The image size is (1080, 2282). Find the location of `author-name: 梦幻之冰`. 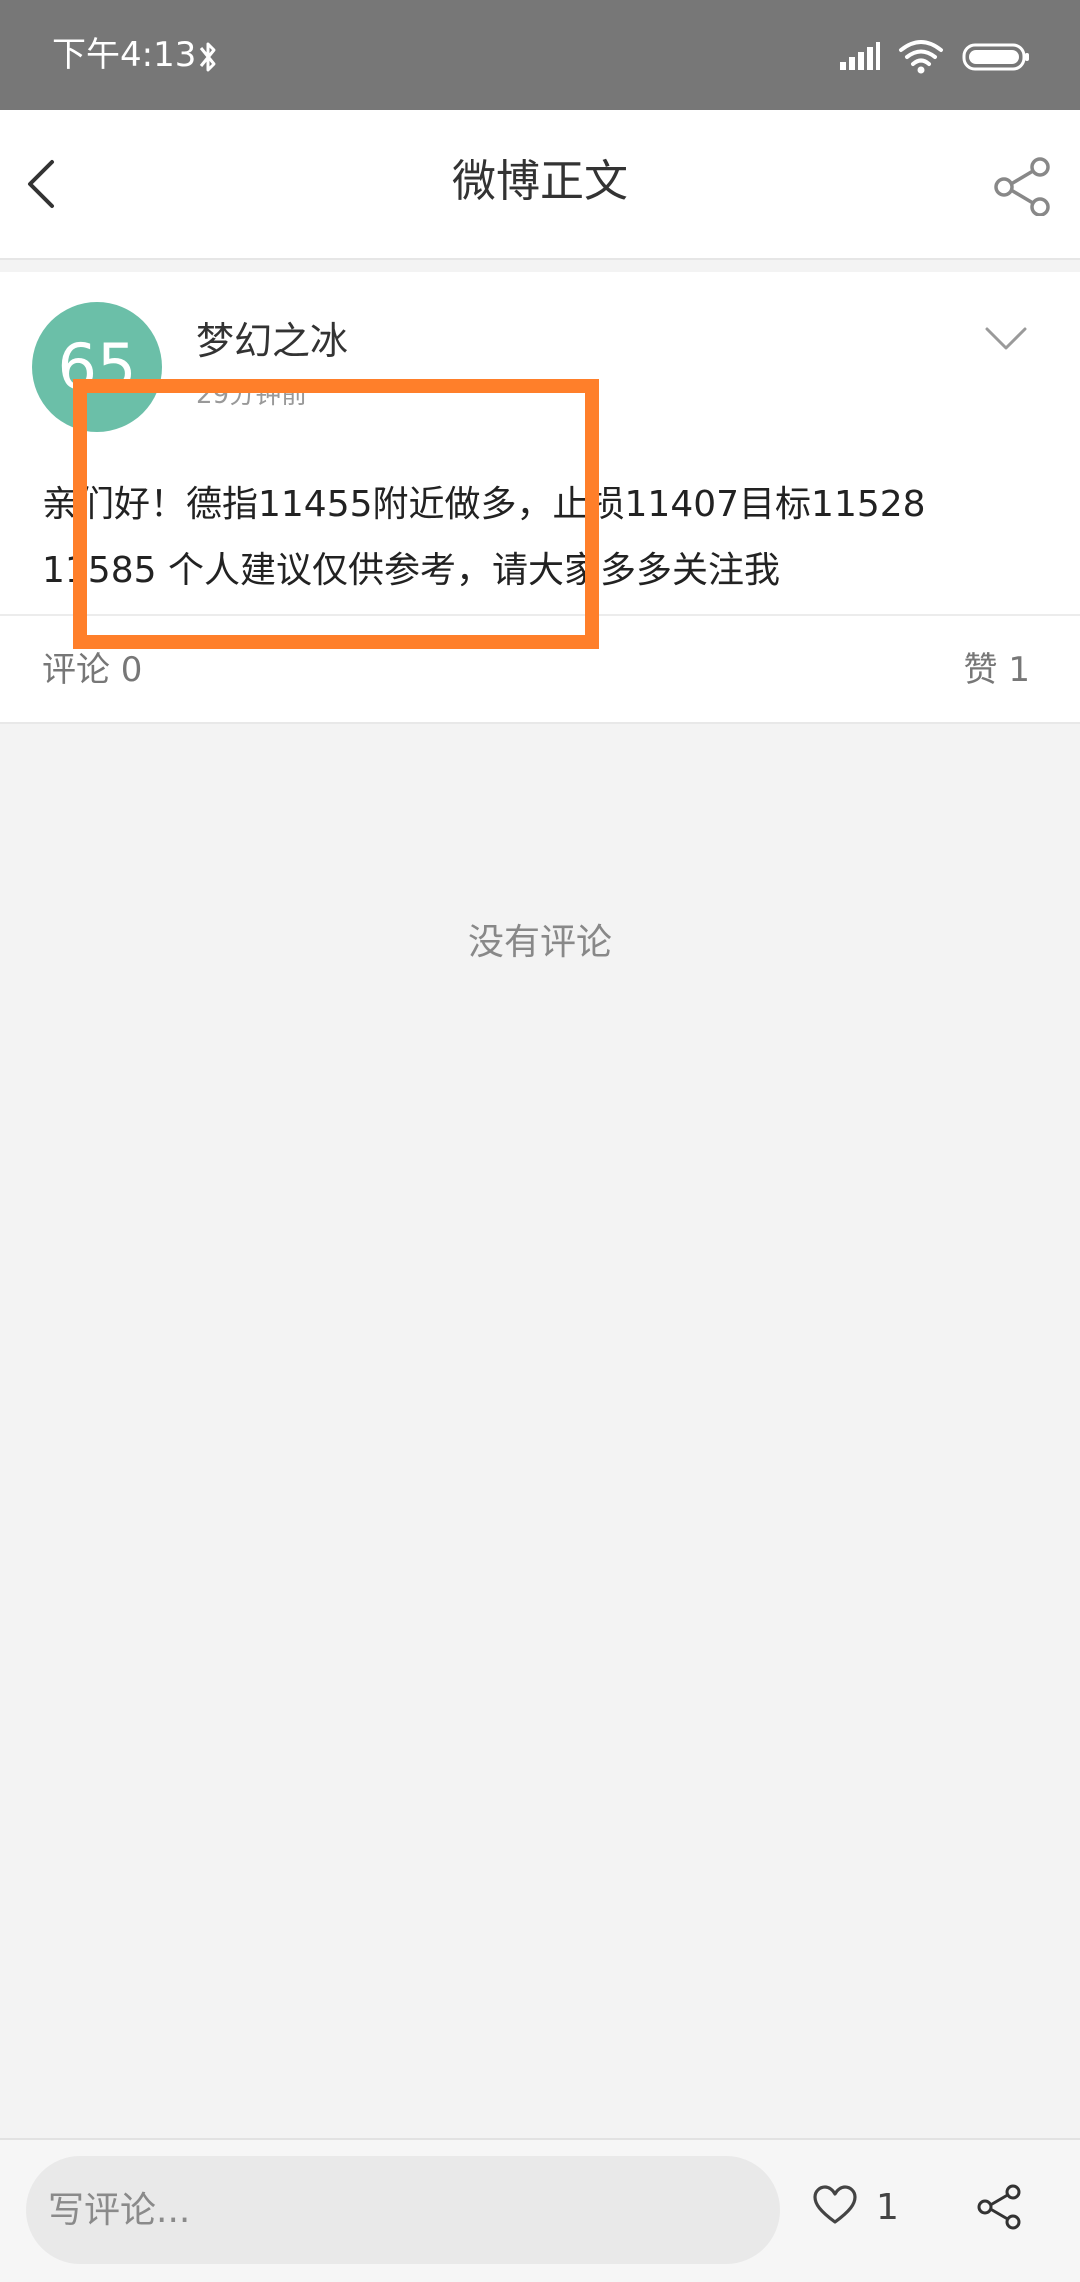

author-name: 梦幻之冰 is located at coordinates (272, 341).